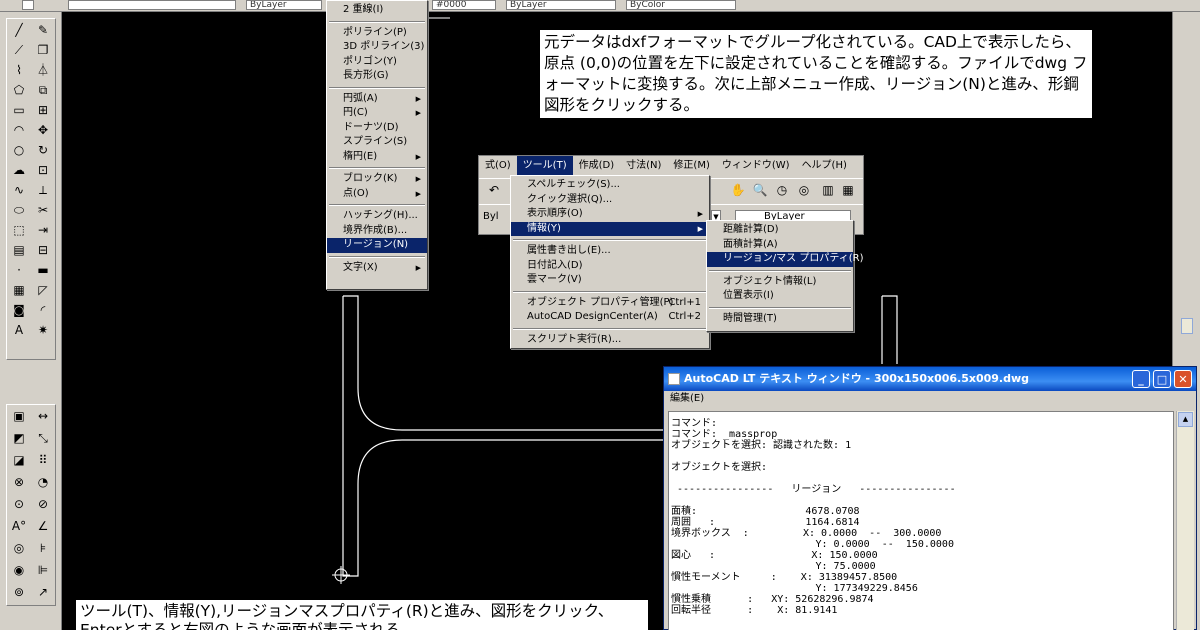 The height and width of the screenshot is (630, 1200). I want to click on snap-quad-icon: A°, so click(19, 526).